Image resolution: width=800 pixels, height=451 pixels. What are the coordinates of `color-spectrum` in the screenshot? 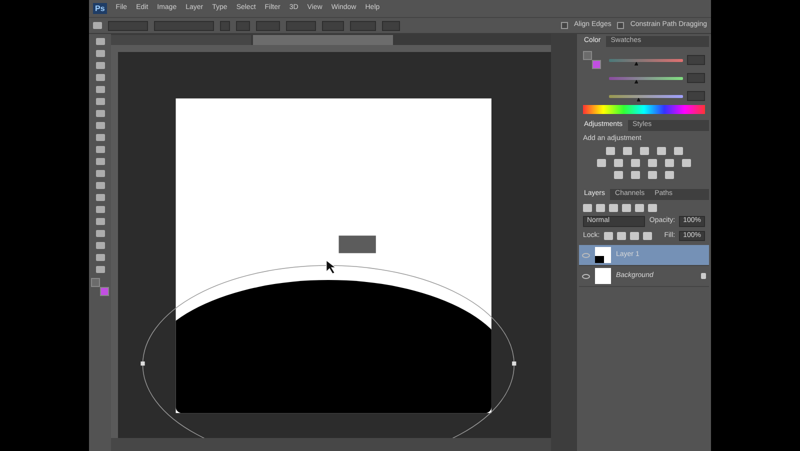 It's located at (644, 109).